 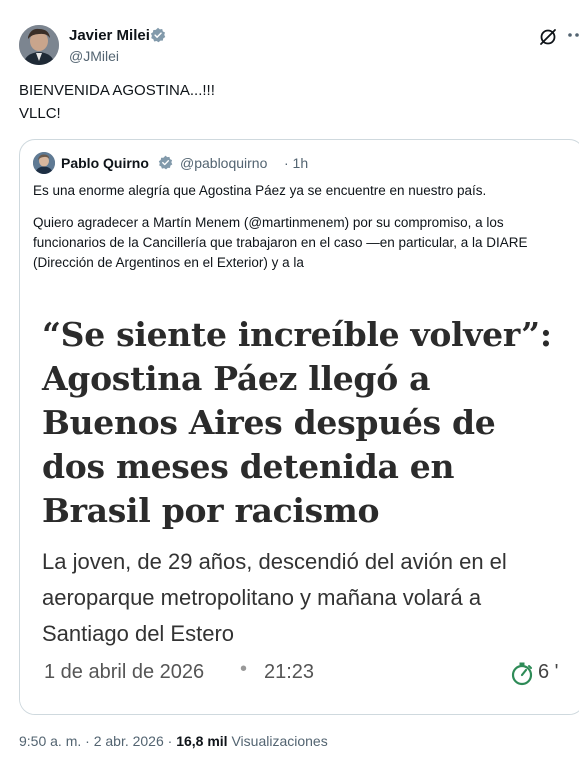 I want to click on tweet-timestamp: 9:50 a. m. · 2 abr. 2026 ·, so click(x=97, y=741).